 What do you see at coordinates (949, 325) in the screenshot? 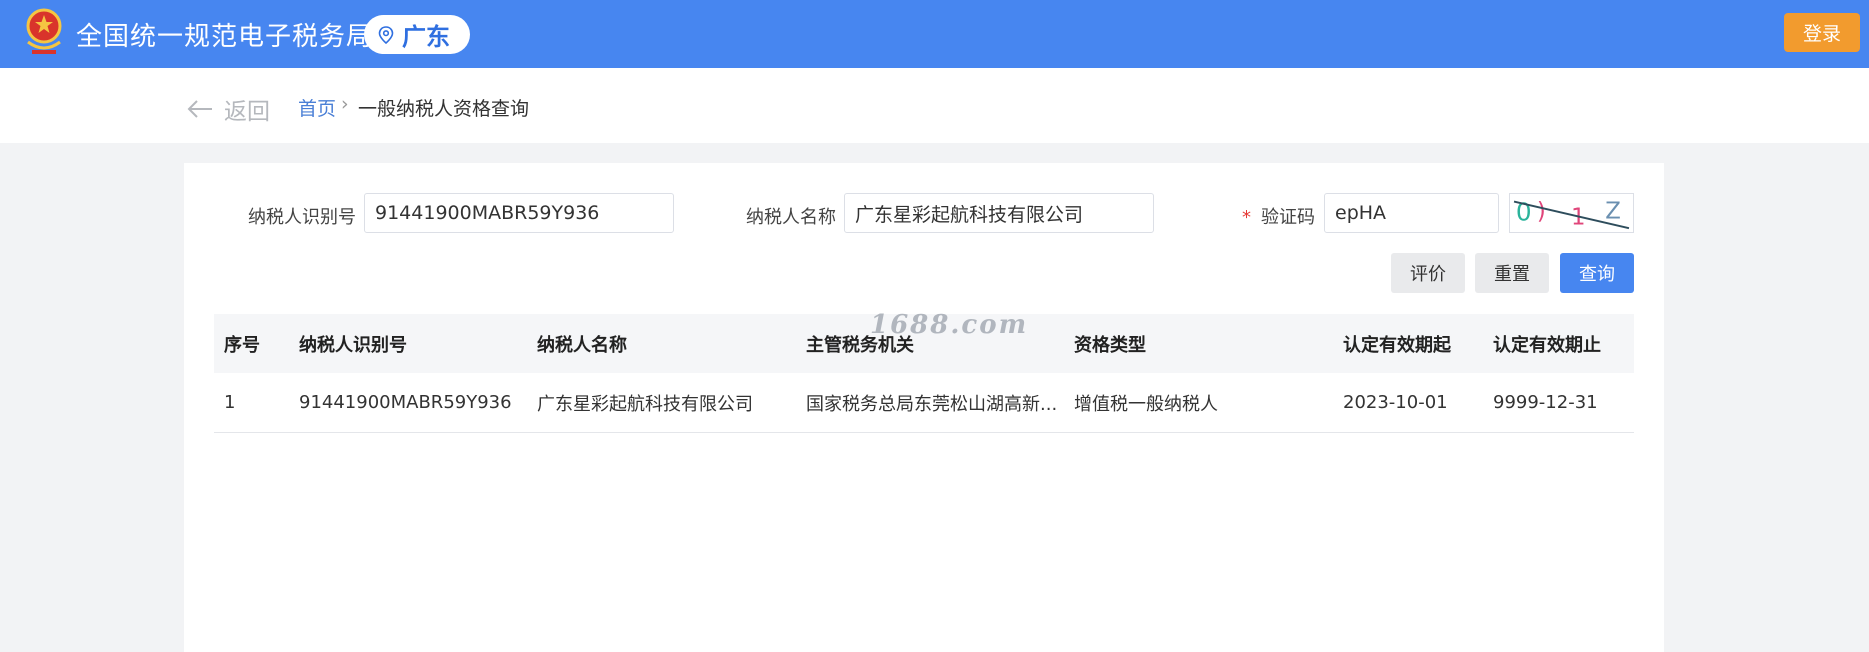
I see `watermark: 1688.com` at bounding box center [949, 325].